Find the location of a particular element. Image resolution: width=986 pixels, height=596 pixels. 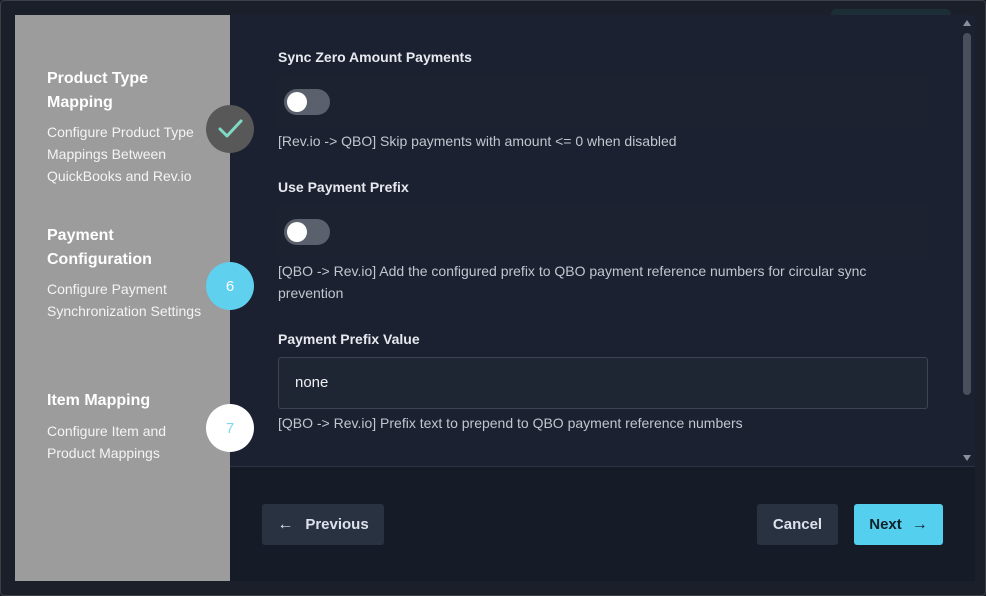

check-icon is located at coordinates (230, 128).